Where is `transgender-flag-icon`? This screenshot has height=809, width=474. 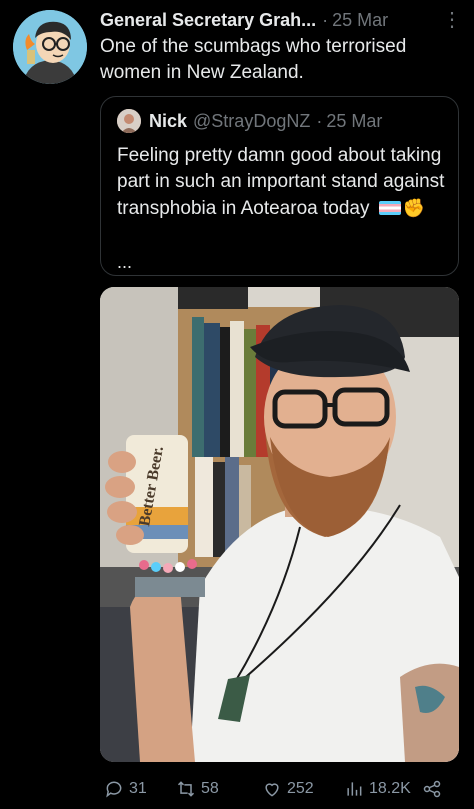 transgender-flag-icon is located at coordinates (389, 208).